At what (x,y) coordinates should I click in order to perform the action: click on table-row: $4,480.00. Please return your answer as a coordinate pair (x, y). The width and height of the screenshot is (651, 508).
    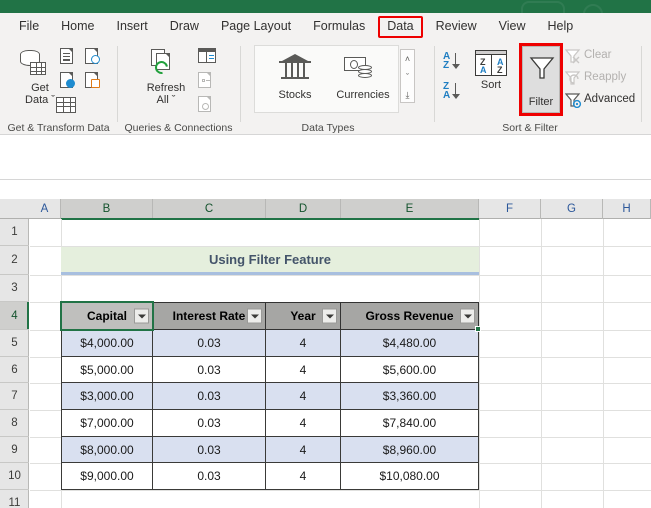
    Looking at the image, I should click on (410, 343).